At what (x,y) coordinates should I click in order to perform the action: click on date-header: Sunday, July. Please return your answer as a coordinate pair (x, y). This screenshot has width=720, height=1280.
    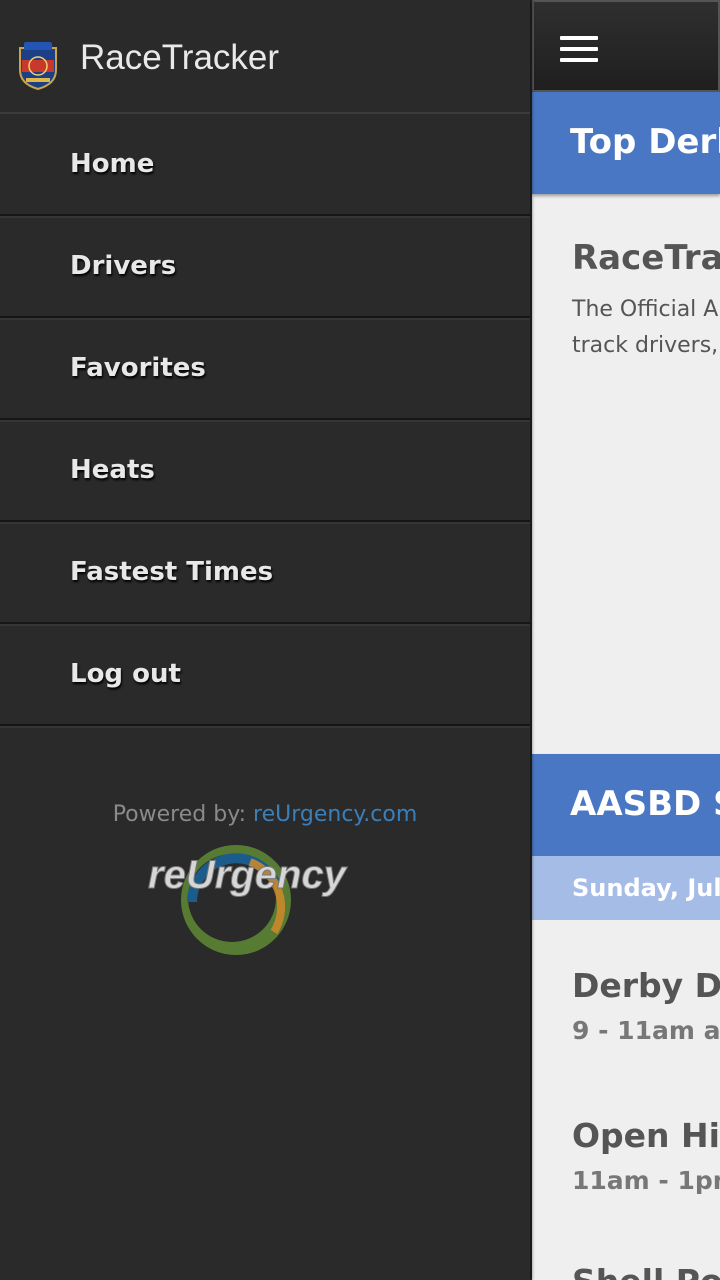
    Looking at the image, I should click on (626, 888).